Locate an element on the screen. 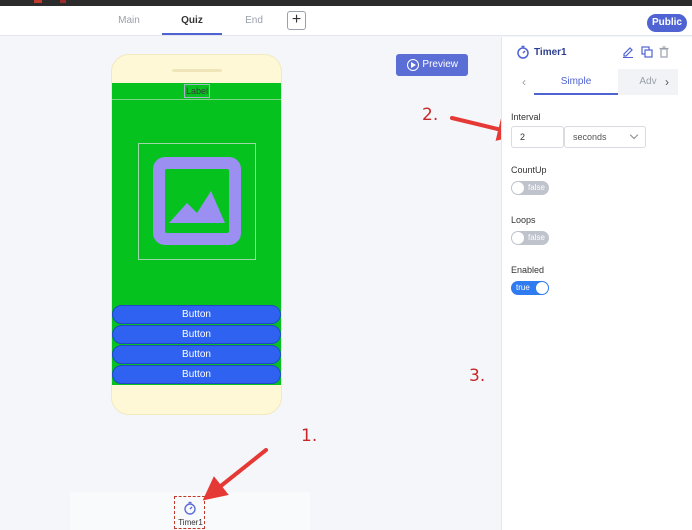 The height and width of the screenshot is (530, 692). app-button-1: Button is located at coordinates (196, 314).